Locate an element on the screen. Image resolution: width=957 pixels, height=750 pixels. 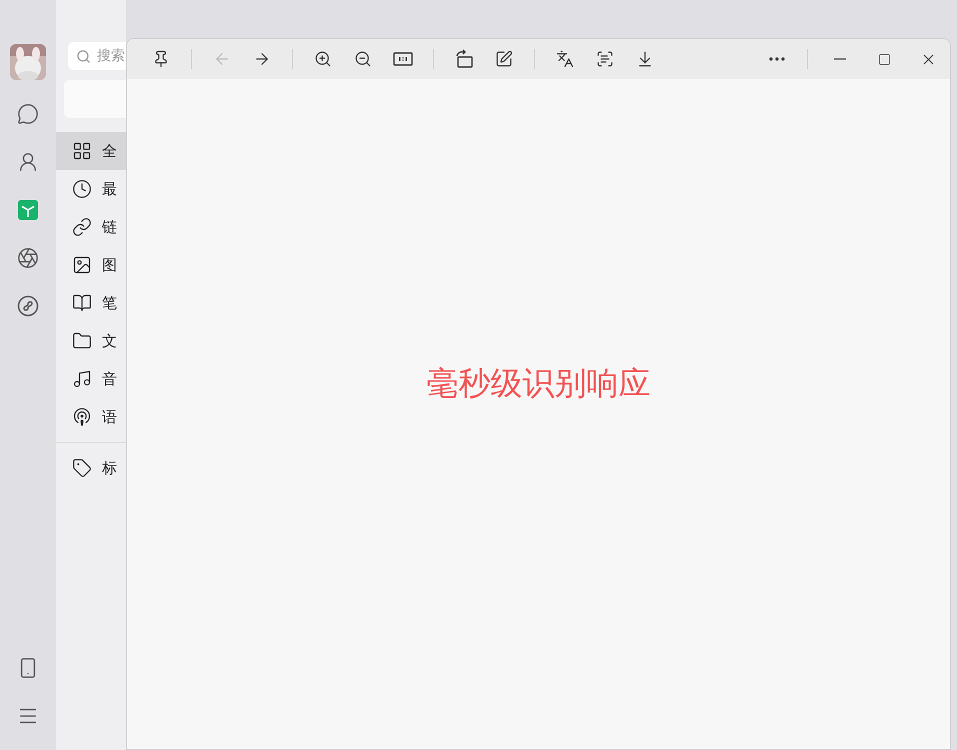
sidebar-item: 图 is located at coordinates (91, 265).